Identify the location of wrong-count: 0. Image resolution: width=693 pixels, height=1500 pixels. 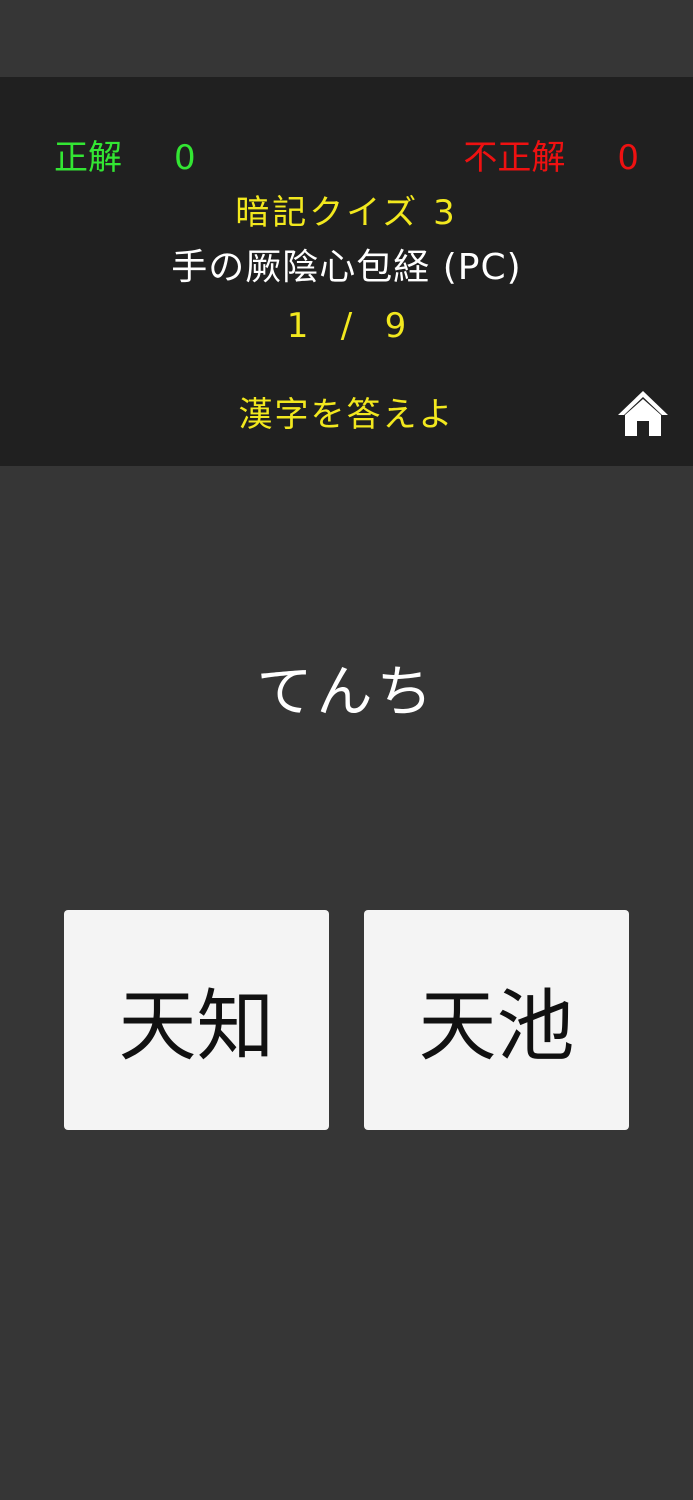
(628, 158).